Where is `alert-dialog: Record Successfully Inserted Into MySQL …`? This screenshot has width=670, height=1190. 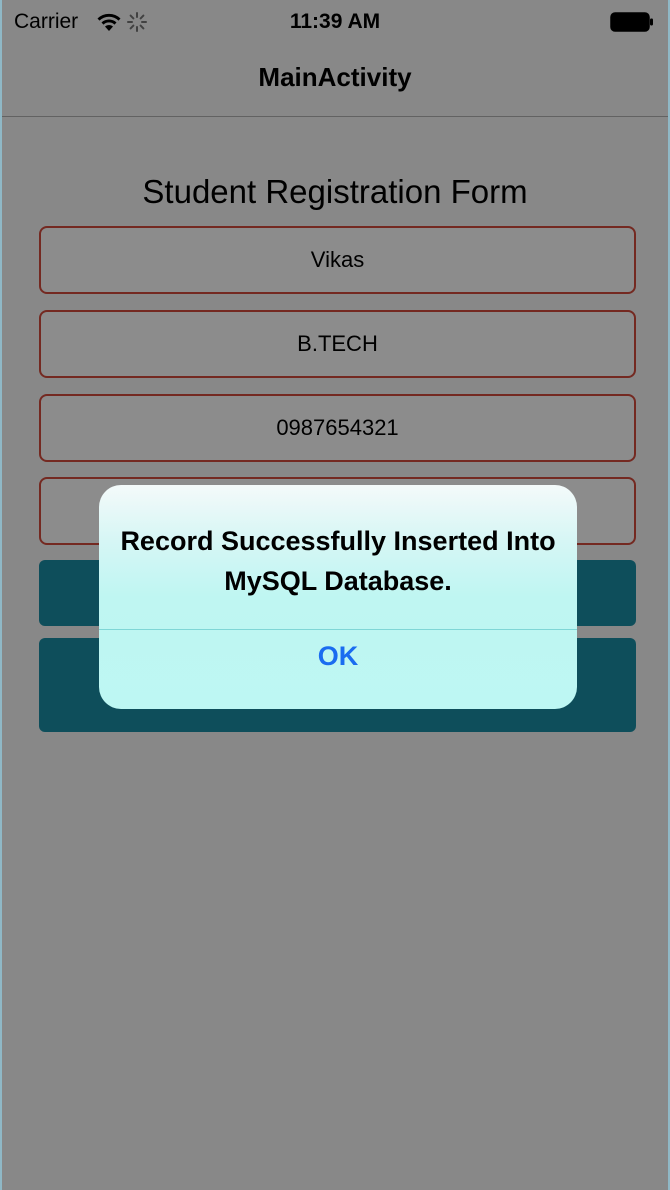 alert-dialog: Record Successfully Inserted Into MySQL … is located at coordinates (338, 597).